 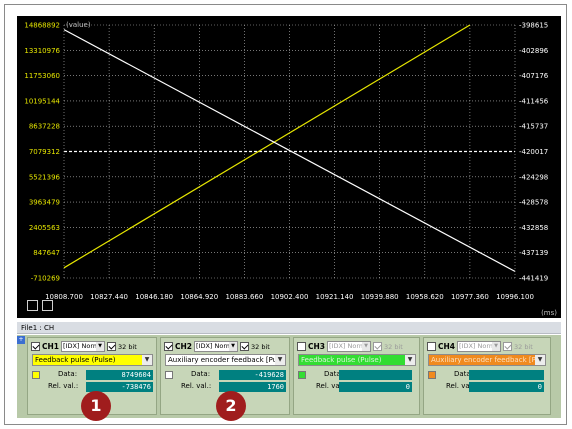 I want to click on y-left-tick-label: 13310976, so click(x=42, y=51).